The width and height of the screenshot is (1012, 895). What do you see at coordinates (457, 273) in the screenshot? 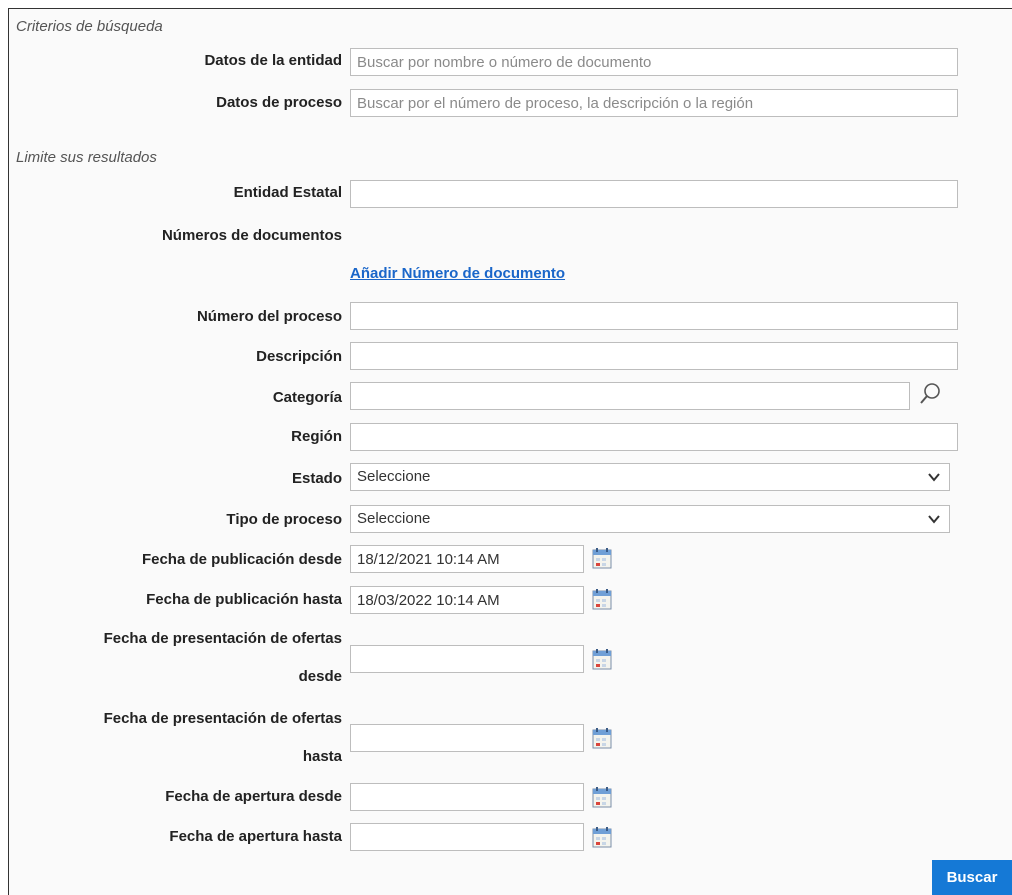
I see `add-document-number-link: Añadir Número de documento` at bounding box center [457, 273].